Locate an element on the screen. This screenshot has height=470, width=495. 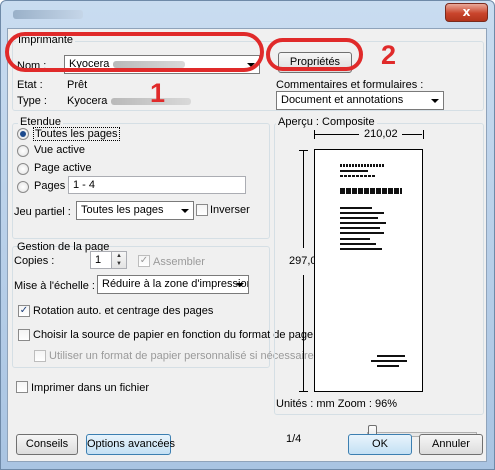
current-page-radio is located at coordinates (23, 169).